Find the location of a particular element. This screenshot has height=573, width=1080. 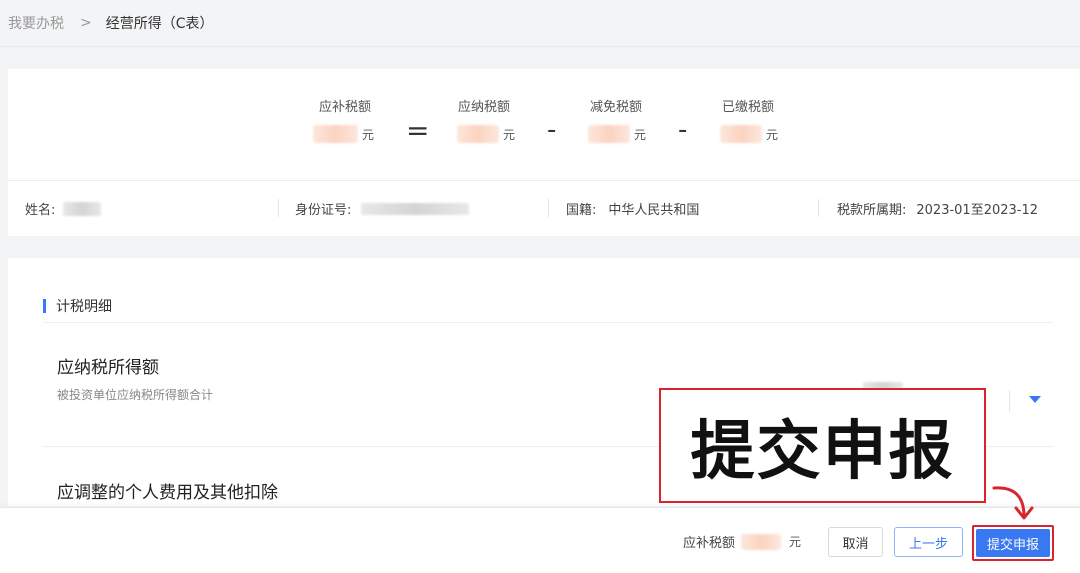

name-label: 姓名: is located at coordinates (40, 210).